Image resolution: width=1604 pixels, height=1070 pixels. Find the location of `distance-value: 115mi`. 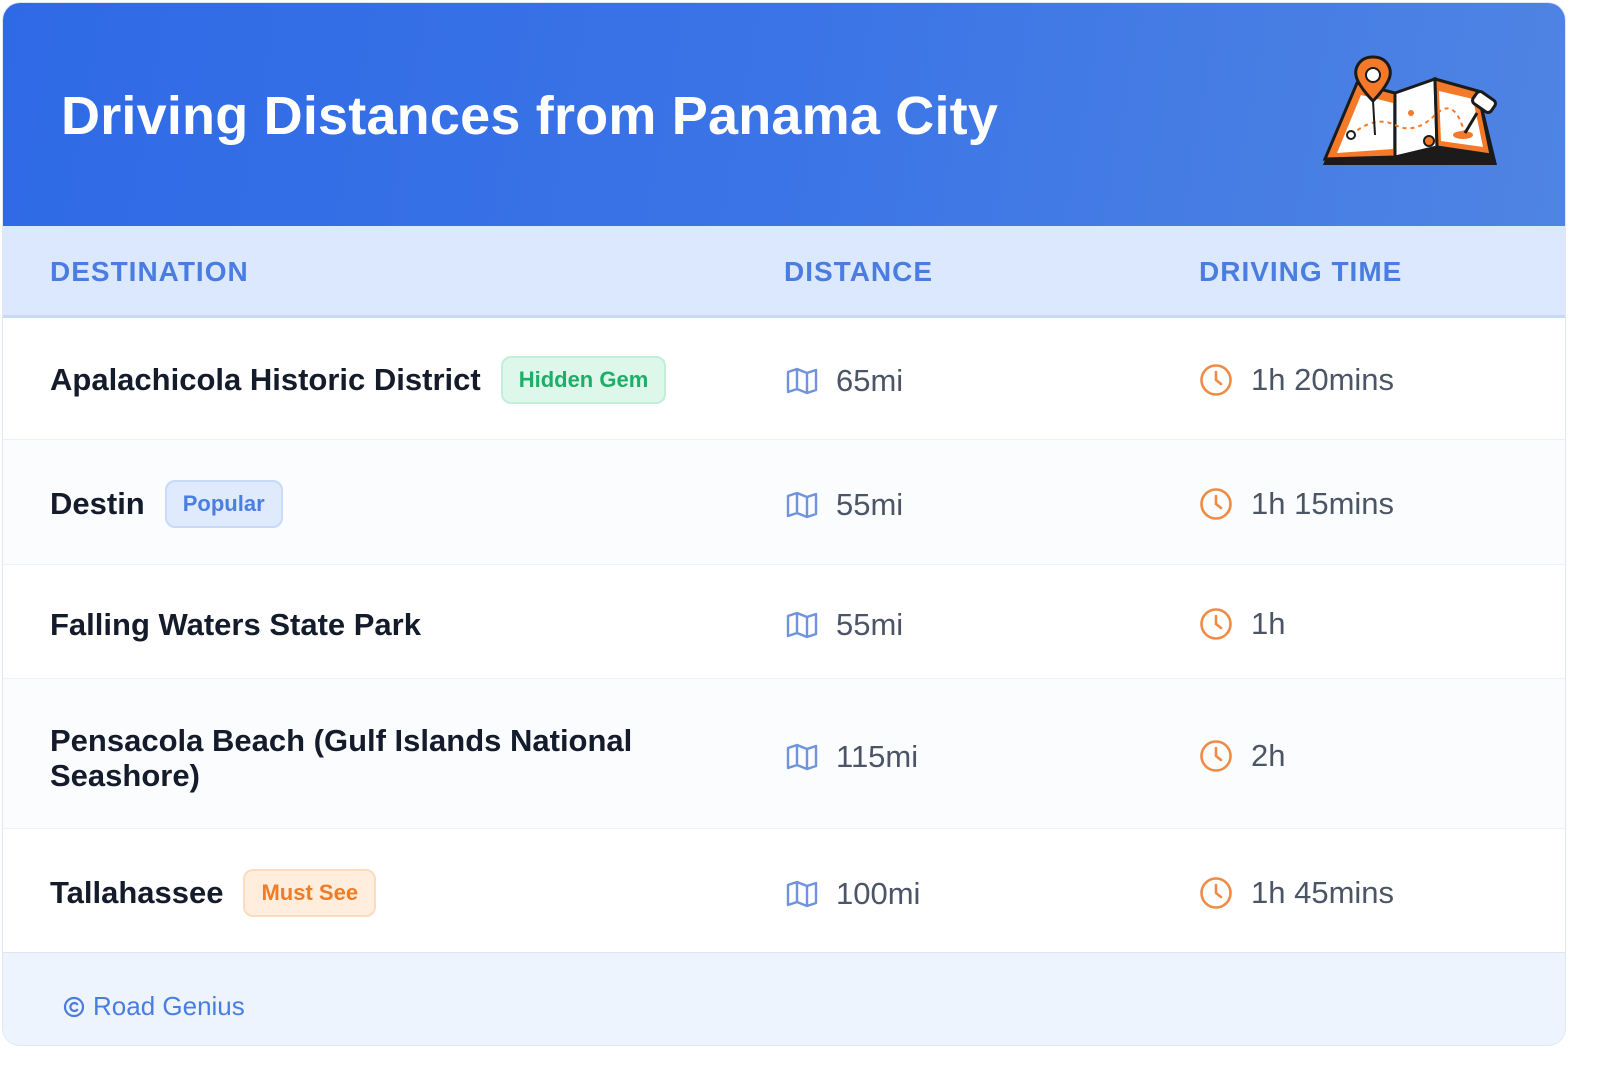

distance-value: 115mi is located at coordinates (877, 756).